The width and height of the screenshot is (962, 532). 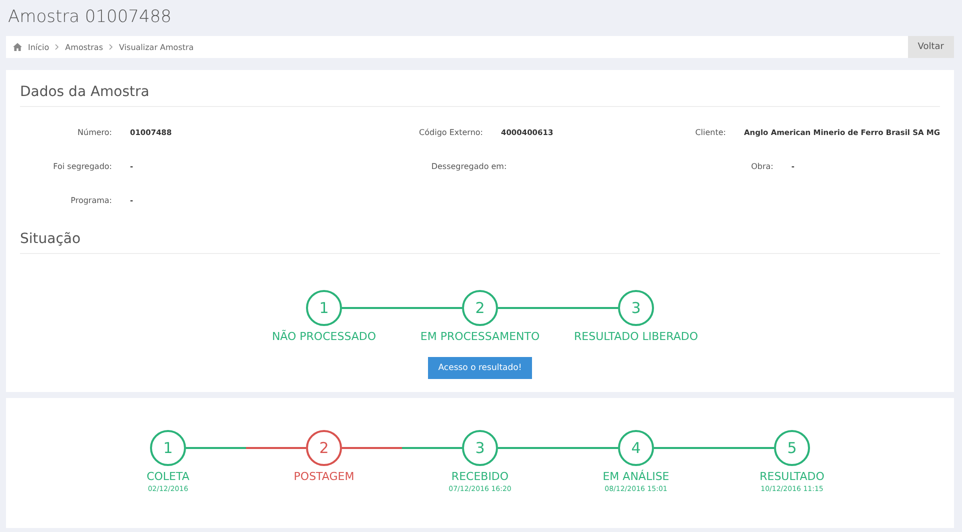 What do you see at coordinates (636, 476) in the screenshot?
I see `step-label: EM ANÁLISE` at bounding box center [636, 476].